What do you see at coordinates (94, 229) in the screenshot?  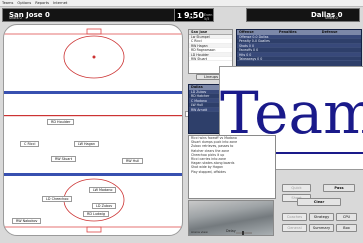 I see `goal-bottom` at bounding box center [94, 229].